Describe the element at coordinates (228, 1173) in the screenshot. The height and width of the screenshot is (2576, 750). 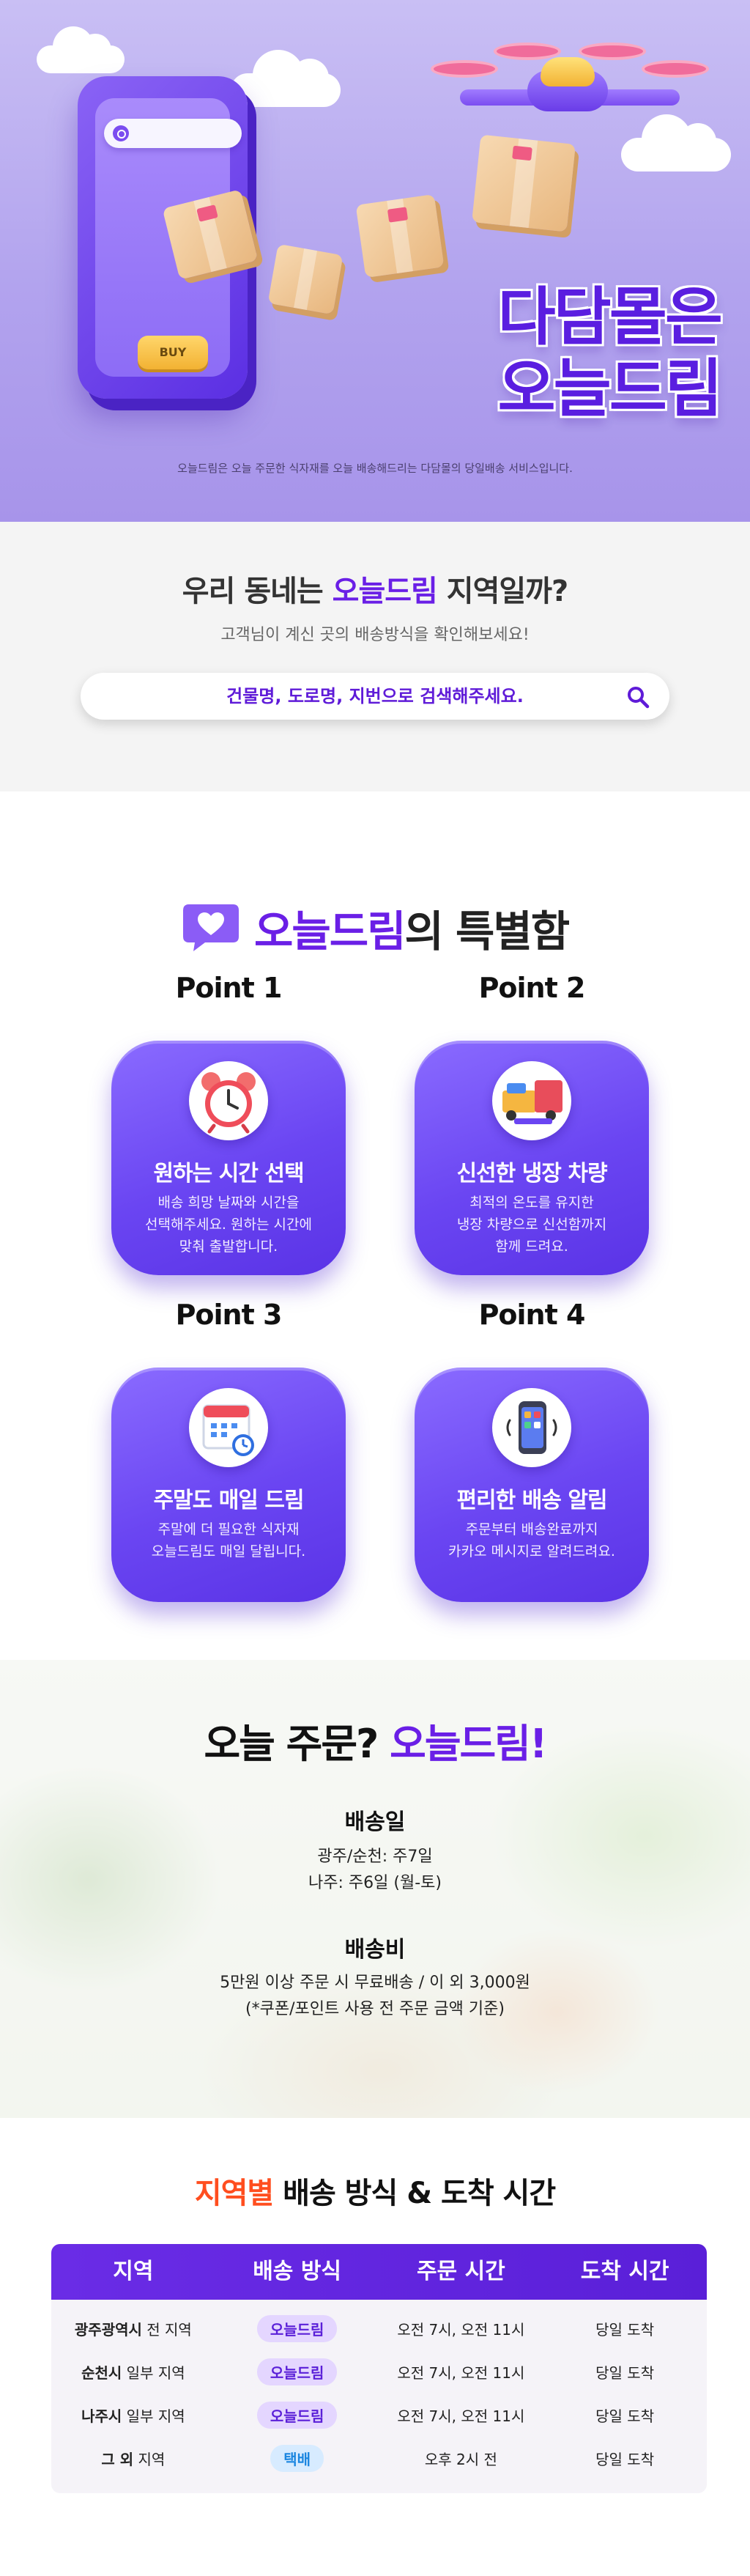
I see `point-1-title: 원하는 시간 선택` at that location.